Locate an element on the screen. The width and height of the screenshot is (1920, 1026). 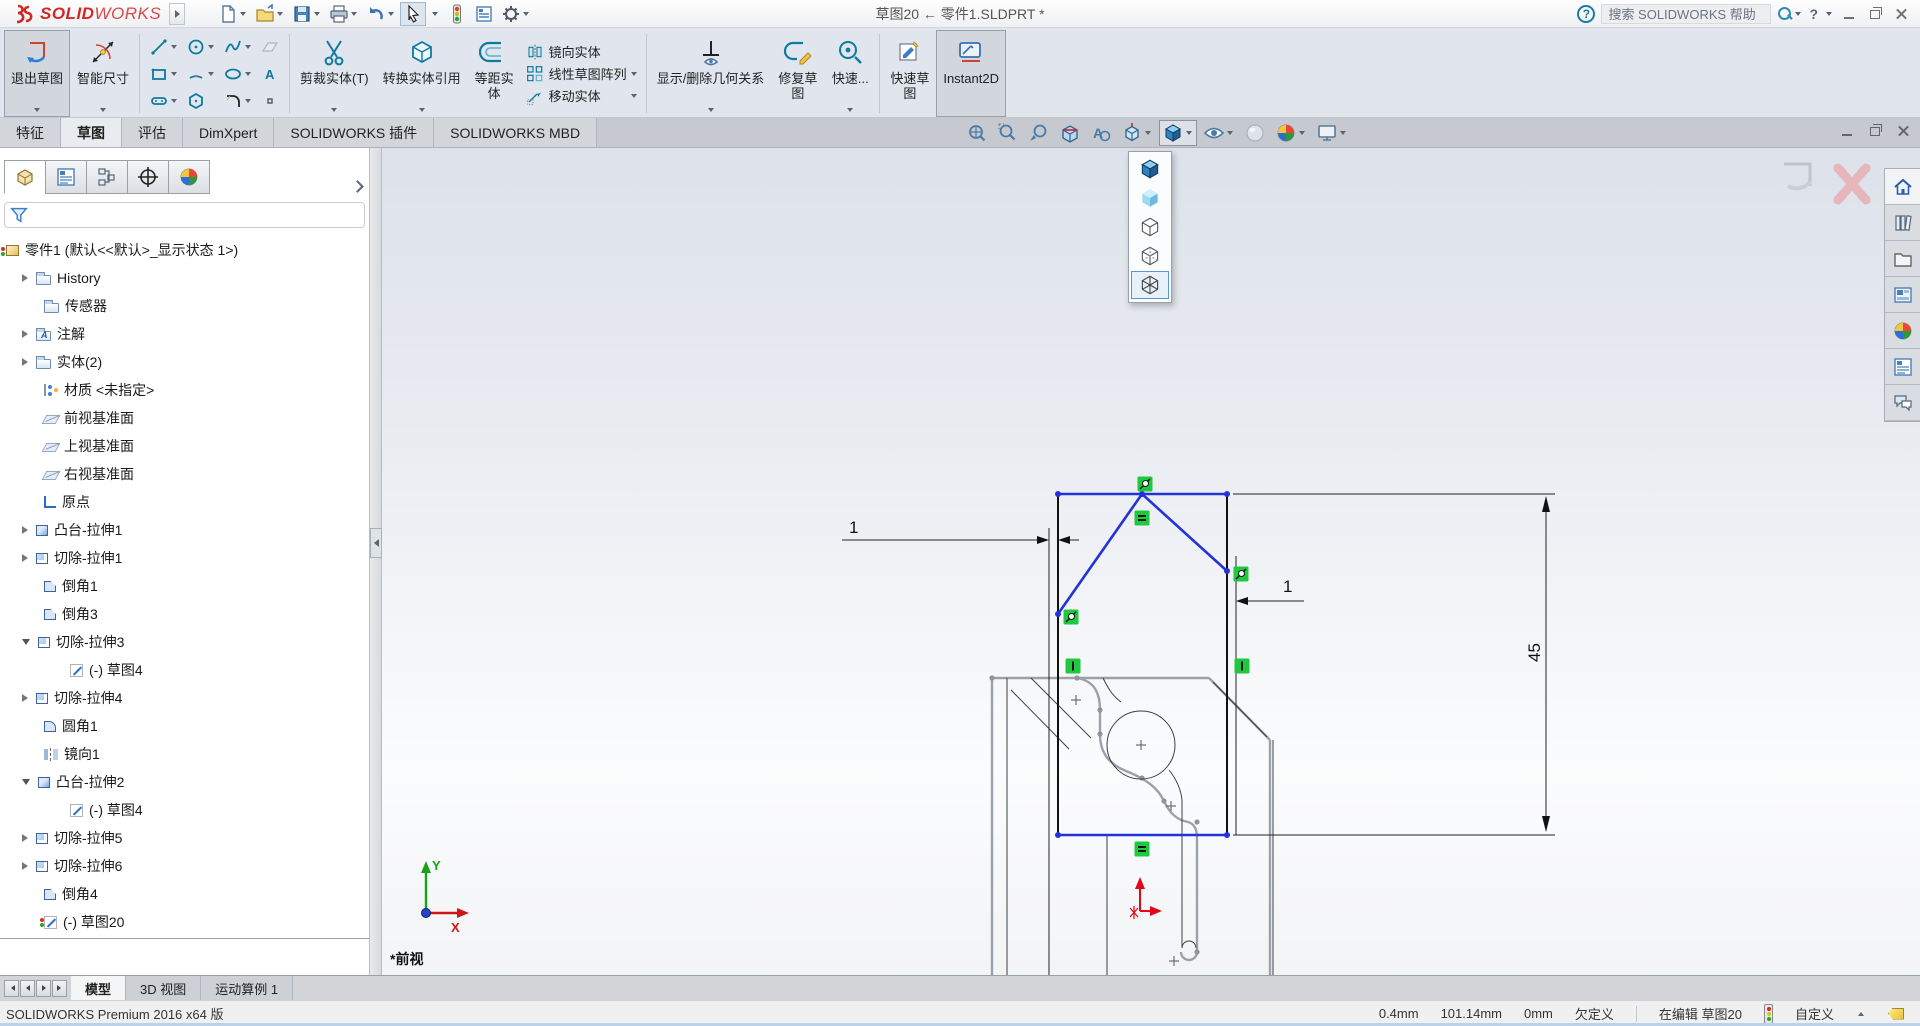
taskpane-design-library-tab is located at coordinates (1902, 223).